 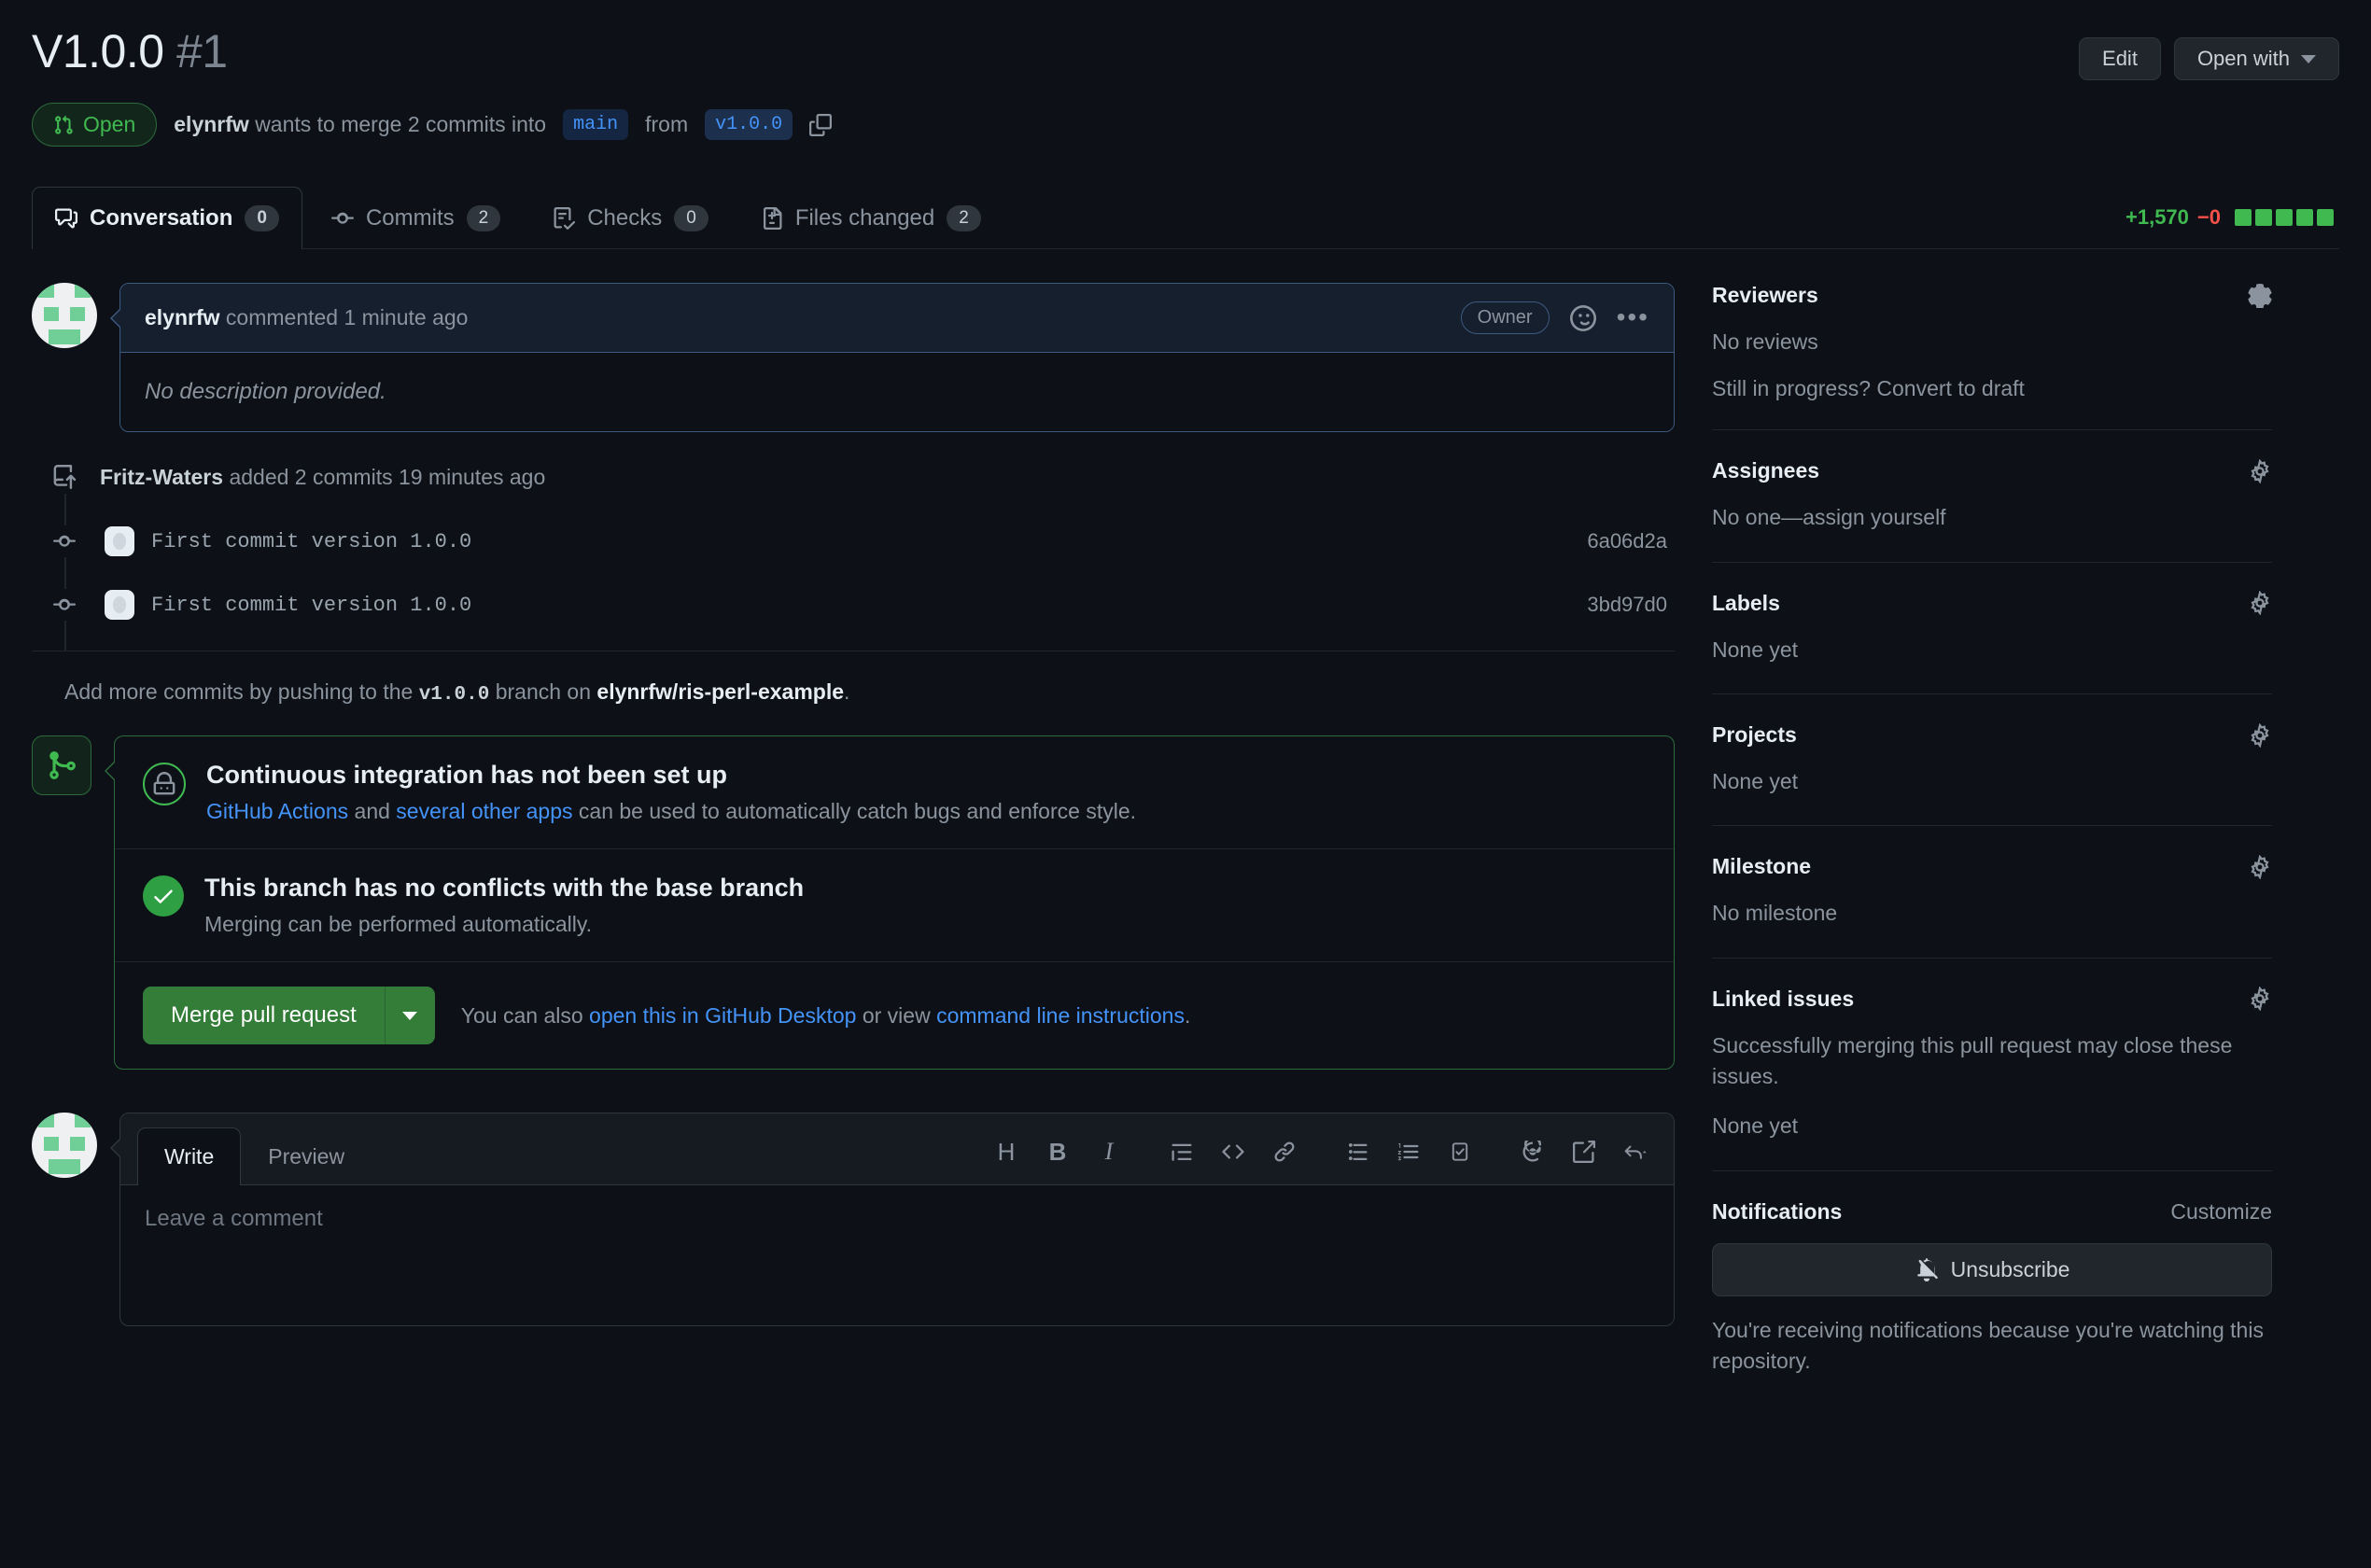 I want to click on ordered-list-icon, so click(x=1408, y=1151).